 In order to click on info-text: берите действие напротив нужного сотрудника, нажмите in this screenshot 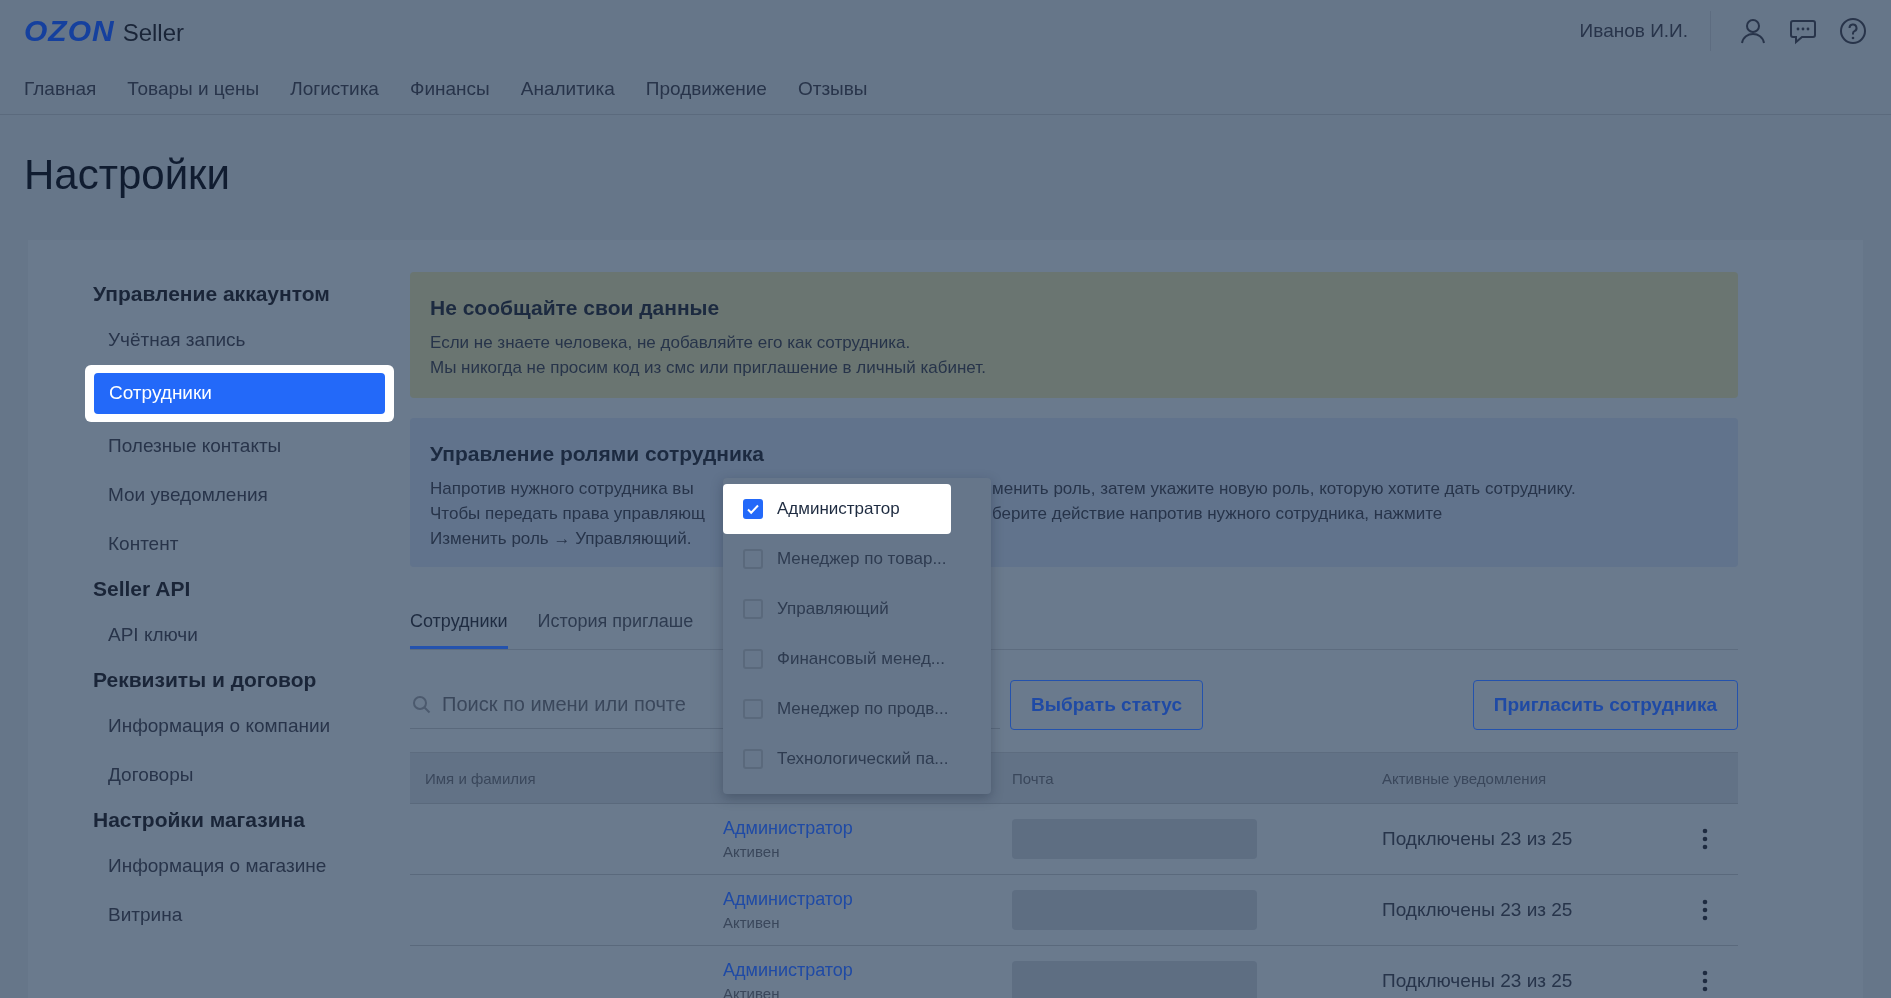, I will do `click(1218, 514)`.